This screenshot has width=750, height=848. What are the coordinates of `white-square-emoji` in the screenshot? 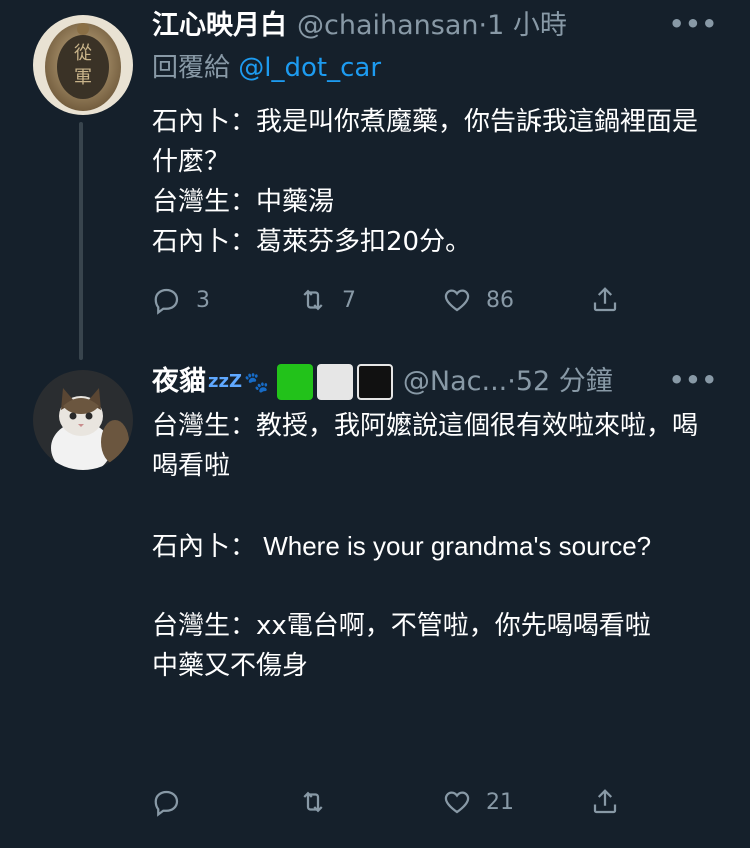 It's located at (334, 382).